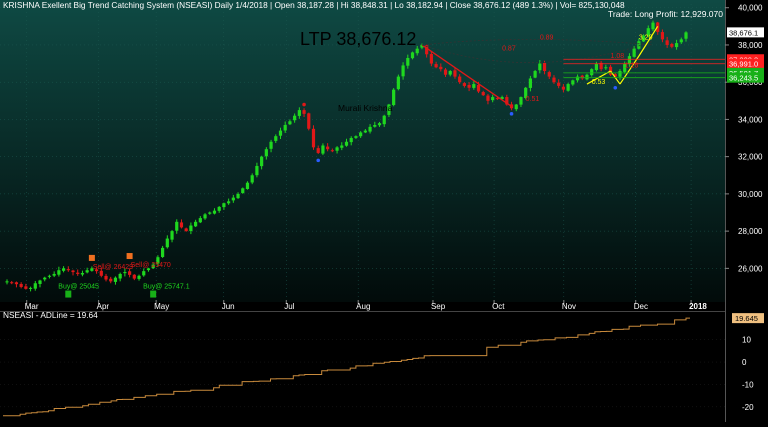 The width and height of the screenshot is (768, 427). What do you see at coordinates (750, 157) in the screenshot?
I see `y-tick-label: 32,000` at bounding box center [750, 157].